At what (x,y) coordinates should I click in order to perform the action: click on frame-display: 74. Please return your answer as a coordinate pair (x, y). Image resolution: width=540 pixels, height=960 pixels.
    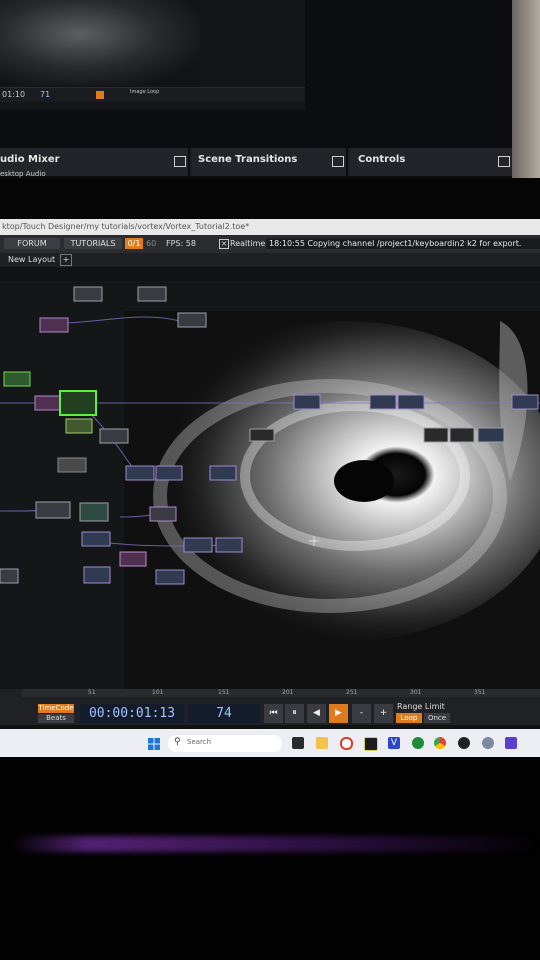
    Looking at the image, I should click on (224, 713).